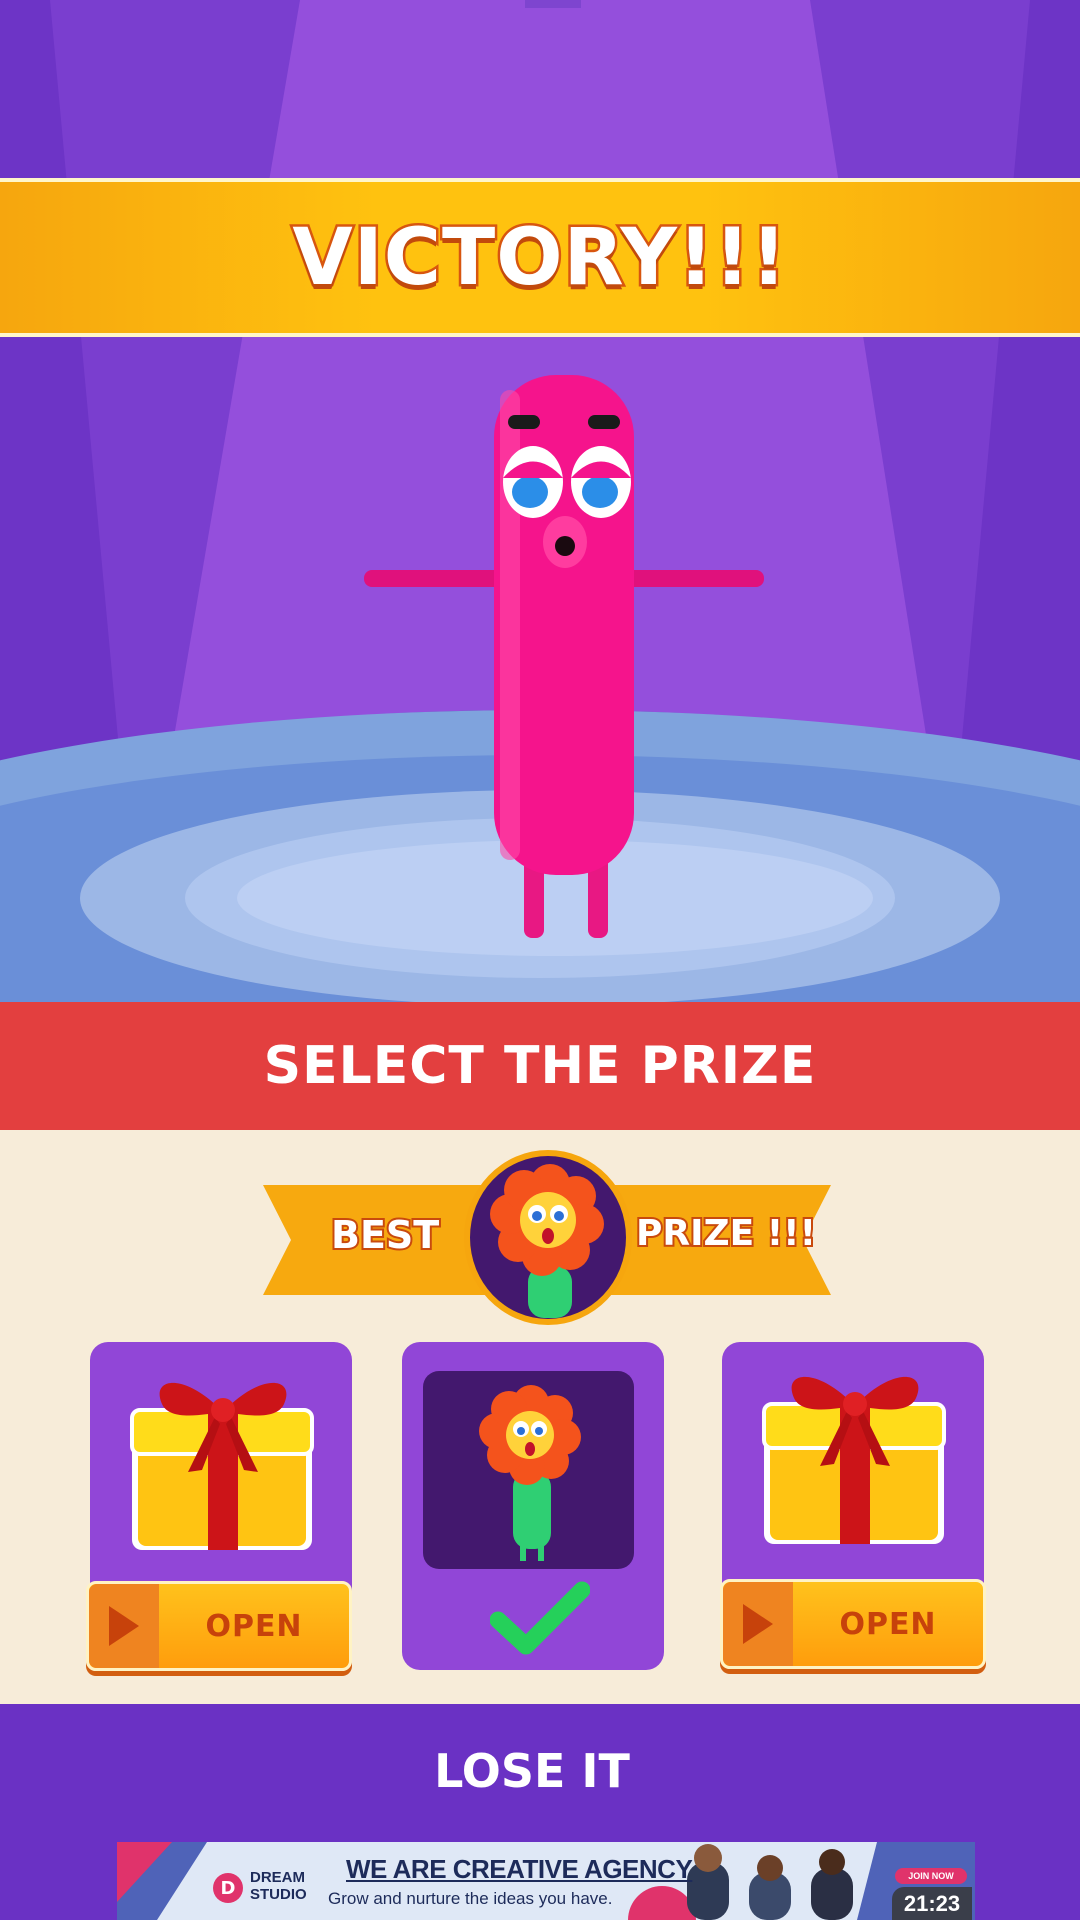 The height and width of the screenshot is (1920, 1080). I want to click on checkmark-icon, so click(540, 1618).